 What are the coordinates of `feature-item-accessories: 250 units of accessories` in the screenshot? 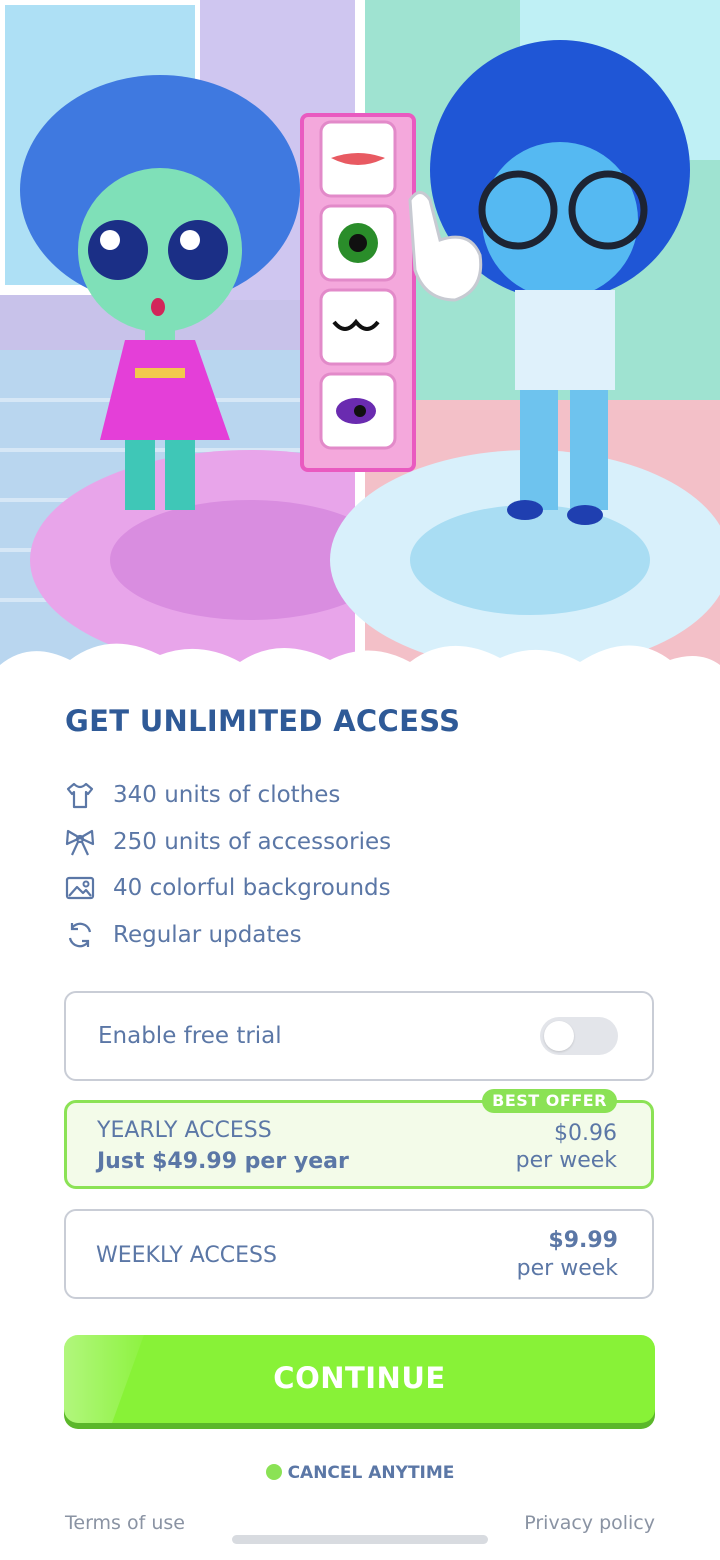 It's located at (226, 842).